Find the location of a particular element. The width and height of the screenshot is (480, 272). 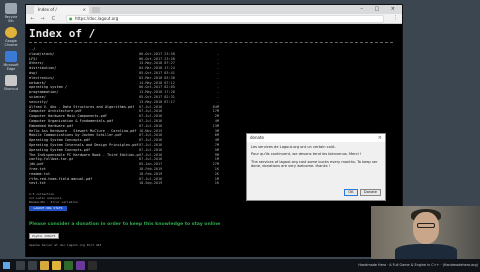

webcam-person-shirt is located at coordinates (426, 251).